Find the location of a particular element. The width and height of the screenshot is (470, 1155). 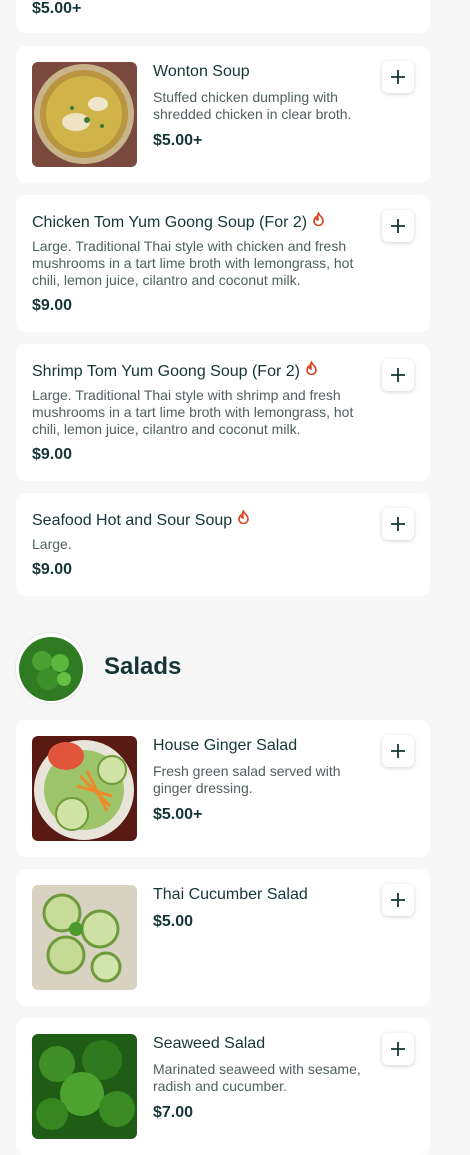

section-title: Salads is located at coordinates (143, 666).